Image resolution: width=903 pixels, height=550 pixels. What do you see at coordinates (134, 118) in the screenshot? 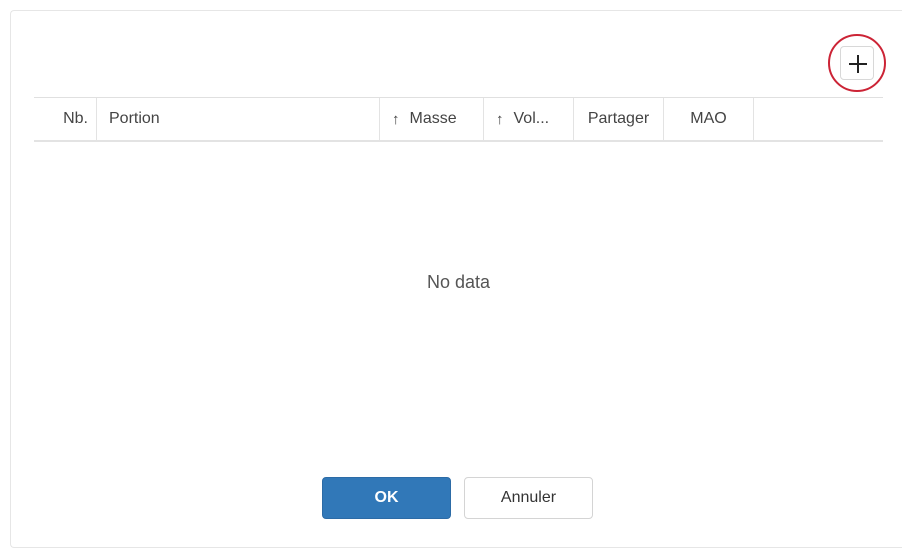
I see `column-label: Portion` at bounding box center [134, 118].